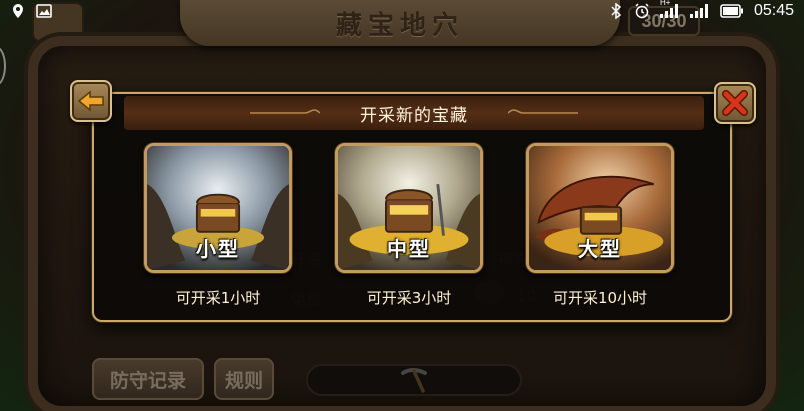 Image resolution: width=804 pixels, height=411 pixels. I want to click on duration-small: 可开采1小时, so click(218, 298).